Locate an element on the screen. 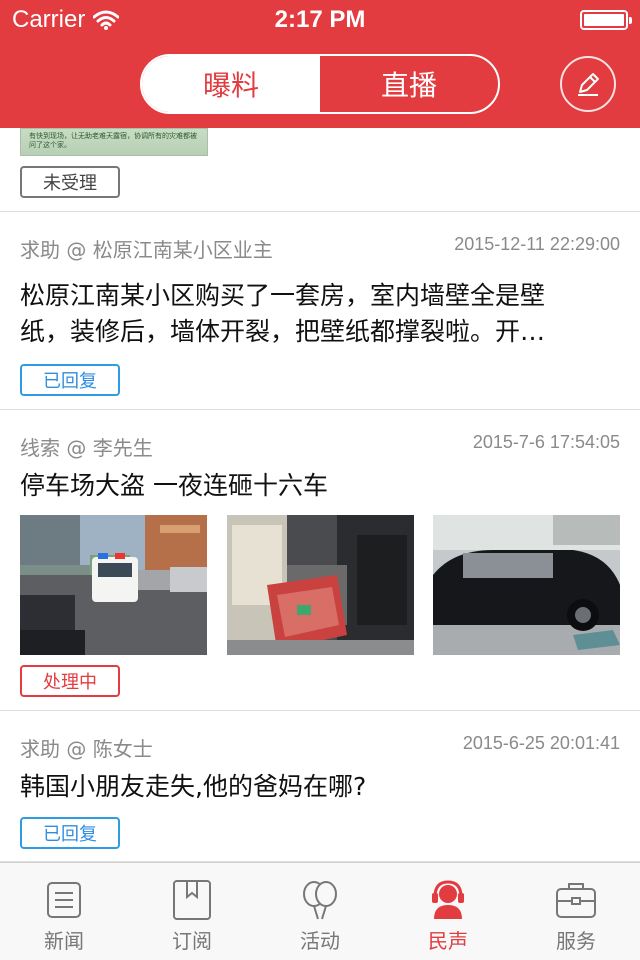  status-bar: Carrier 2:17 PM is located at coordinates (320, 20).